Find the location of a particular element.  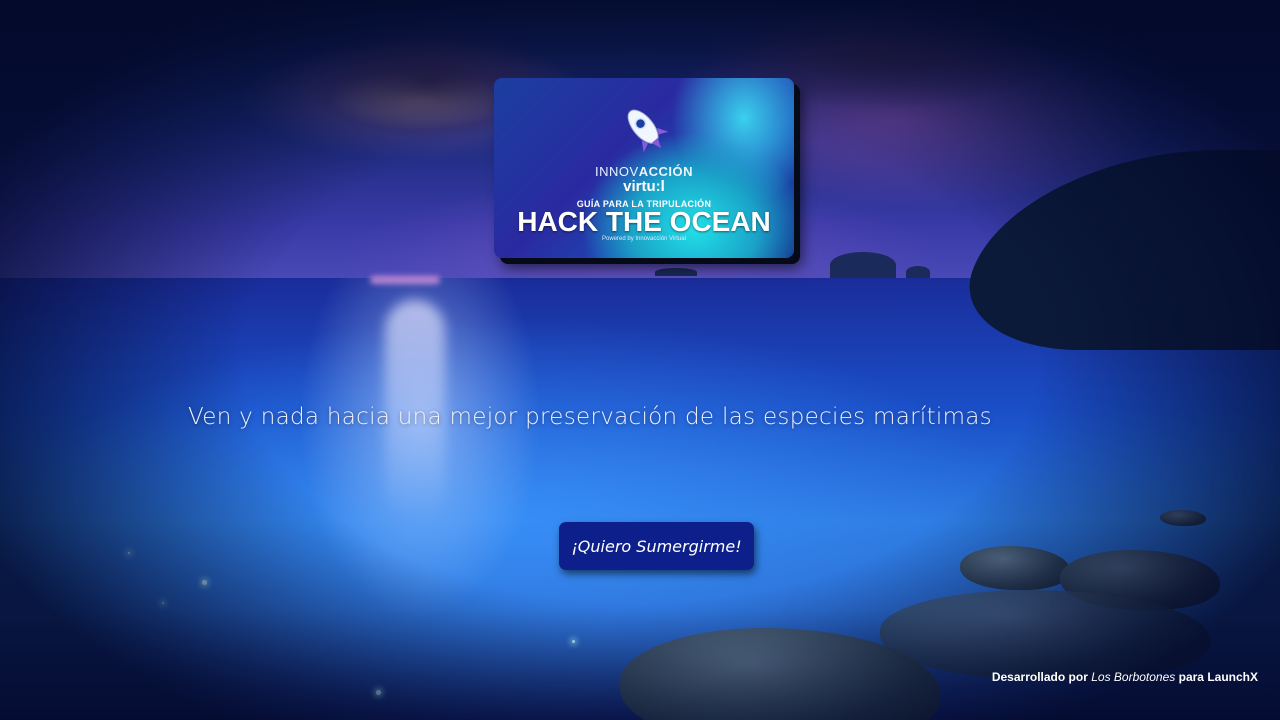

dive-in-button: ¡Quiero Sumergirme! is located at coordinates (656, 546).